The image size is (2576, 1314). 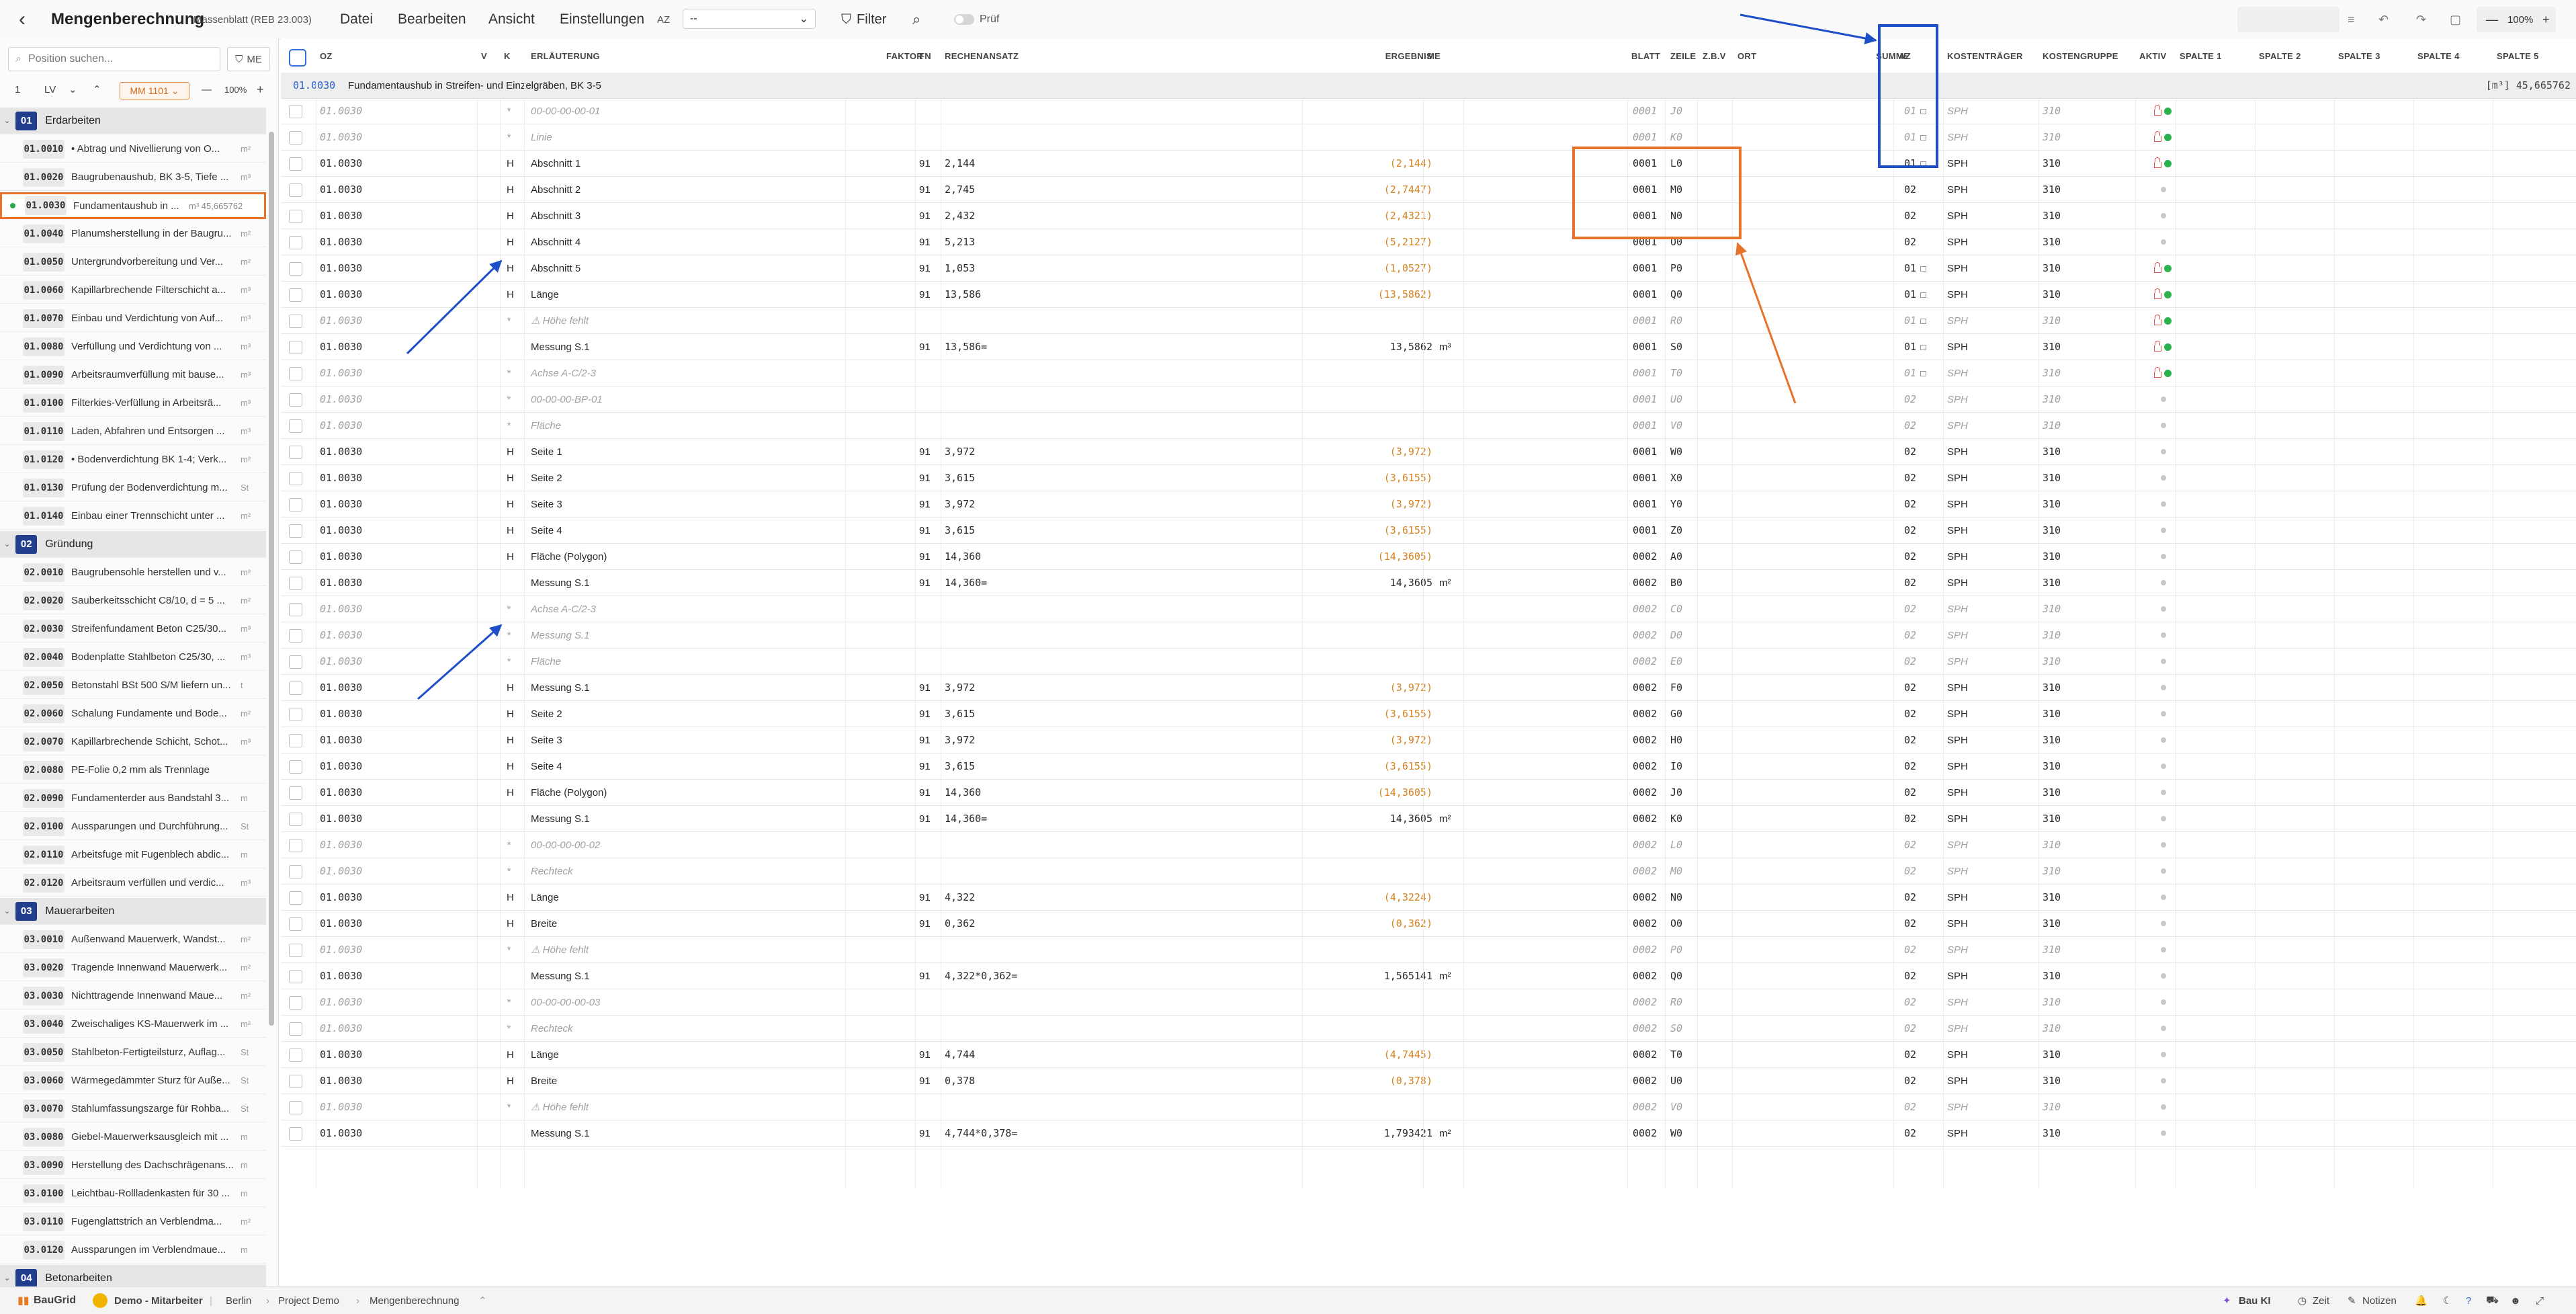 What do you see at coordinates (326, 56) in the screenshot?
I see `col-oz: OZ` at bounding box center [326, 56].